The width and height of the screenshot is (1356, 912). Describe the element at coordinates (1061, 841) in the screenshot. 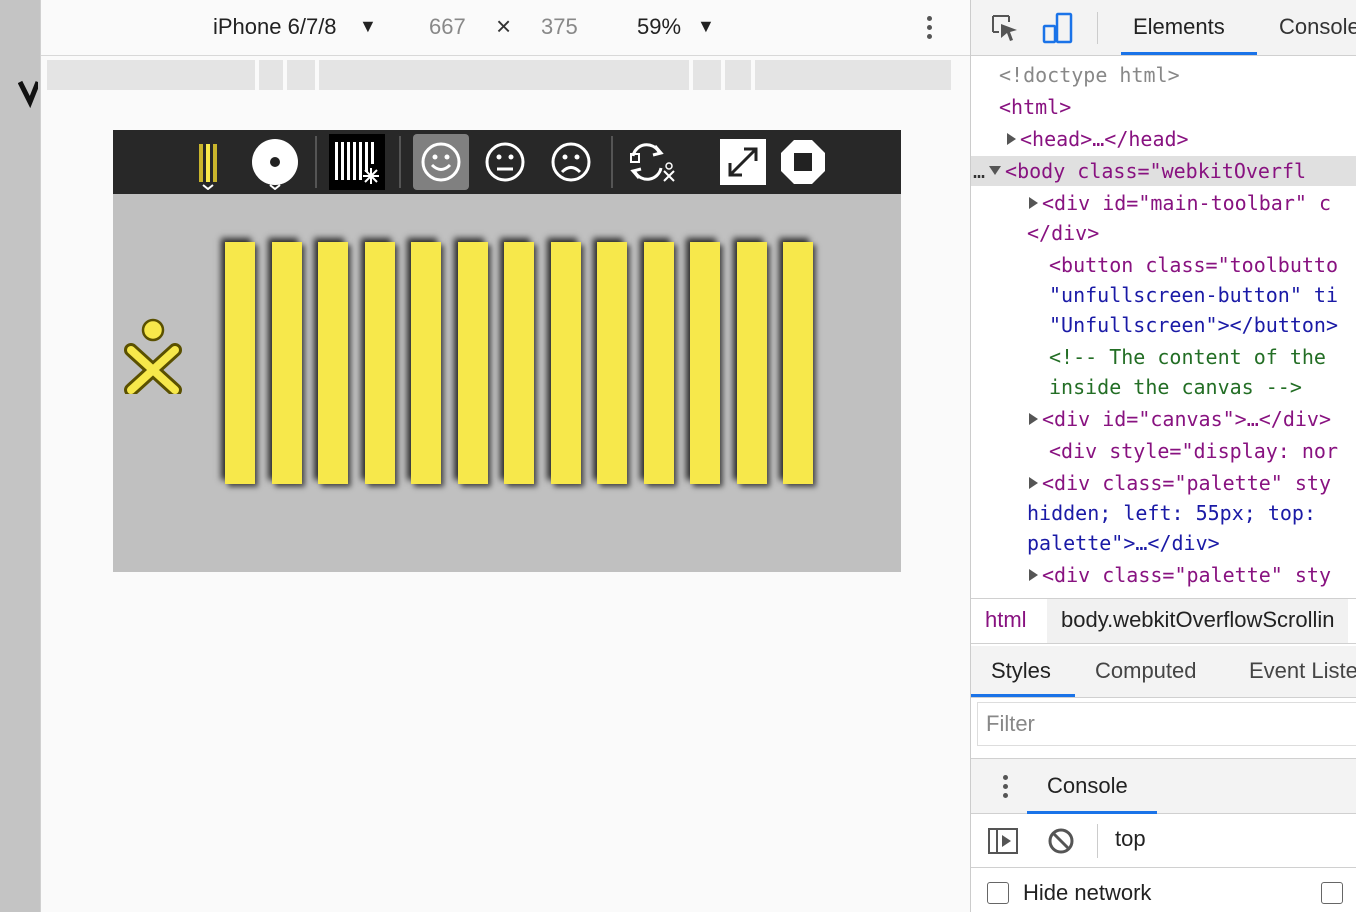

I see `clear-console-icon` at that location.